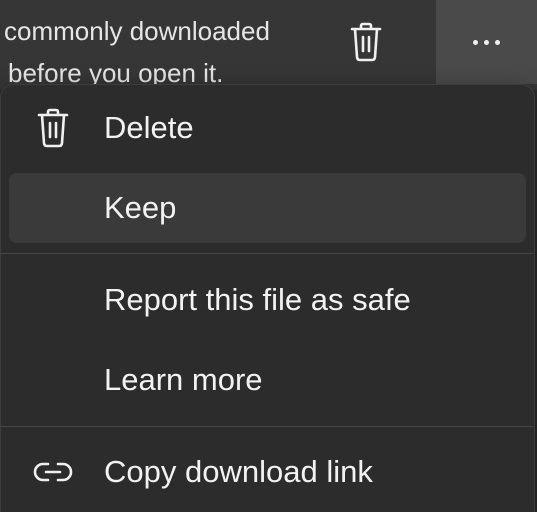 Image resolution: width=537 pixels, height=512 pixels. Describe the element at coordinates (267, 380) in the screenshot. I see `menu-item-learn-more: Learn more` at that location.